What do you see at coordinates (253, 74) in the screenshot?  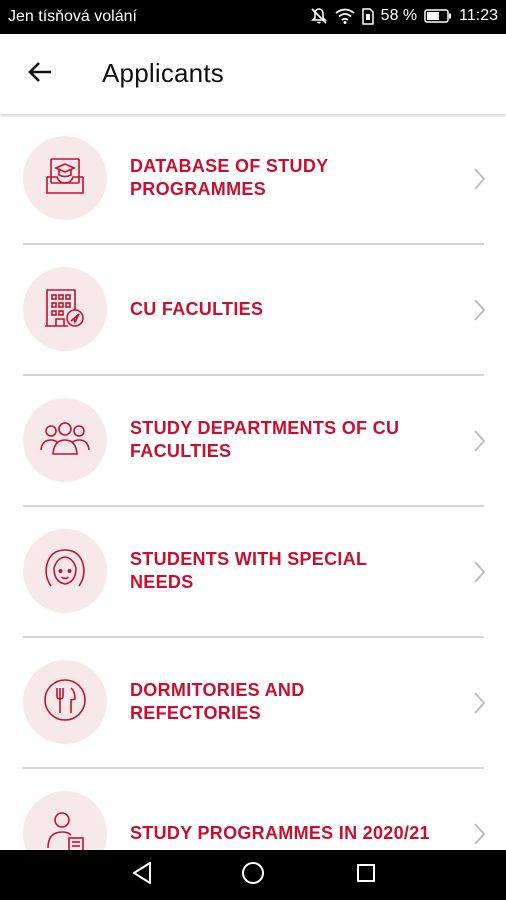 I see `app-bar: Applicants` at bounding box center [253, 74].